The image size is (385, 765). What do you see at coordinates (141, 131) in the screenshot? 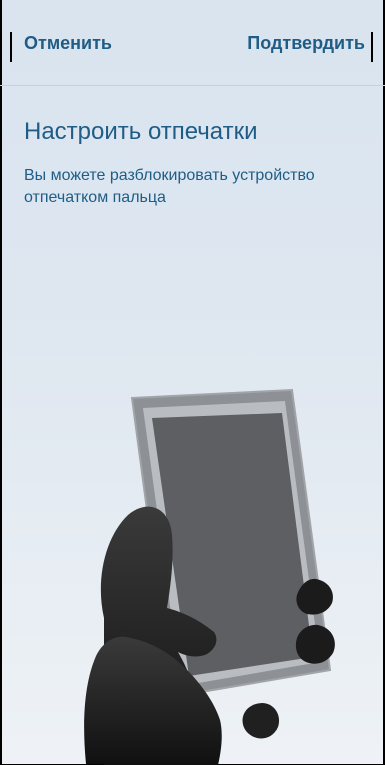
I see `page-title: Настроить отпечатки` at bounding box center [141, 131].